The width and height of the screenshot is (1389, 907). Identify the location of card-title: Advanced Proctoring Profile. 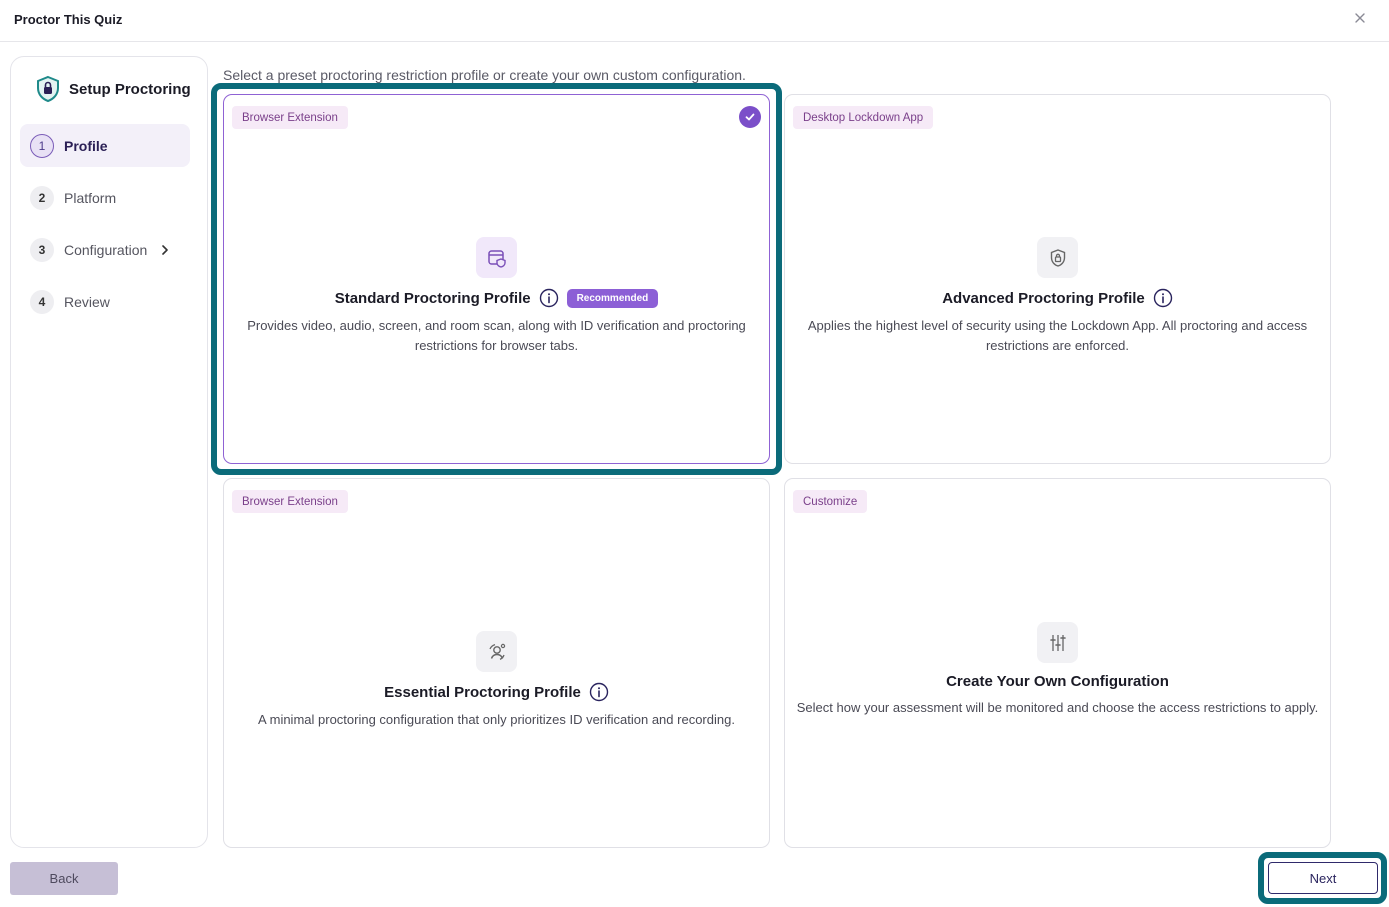
(1043, 298).